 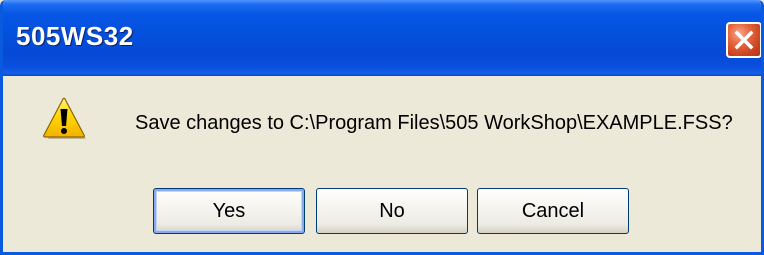 I want to click on no-button: No, so click(x=392, y=211).